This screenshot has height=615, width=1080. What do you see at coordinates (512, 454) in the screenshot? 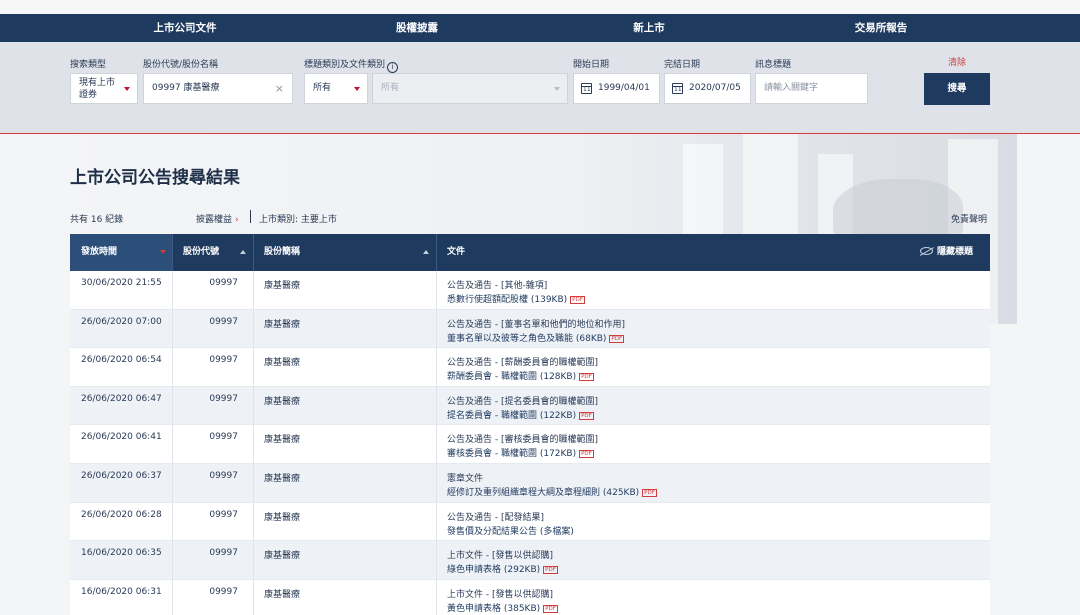
I see `doc-title: 審核委員會 - 職權範圍 (172KB)` at bounding box center [512, 454].